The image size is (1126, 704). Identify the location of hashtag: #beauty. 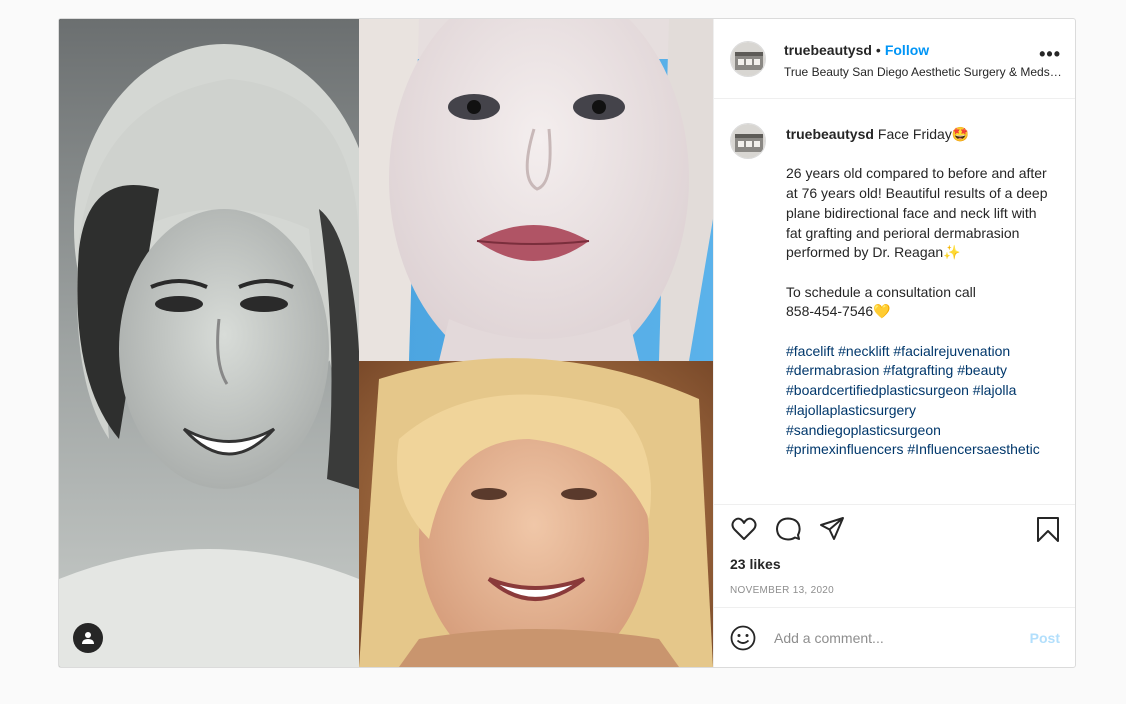
(982, 370).